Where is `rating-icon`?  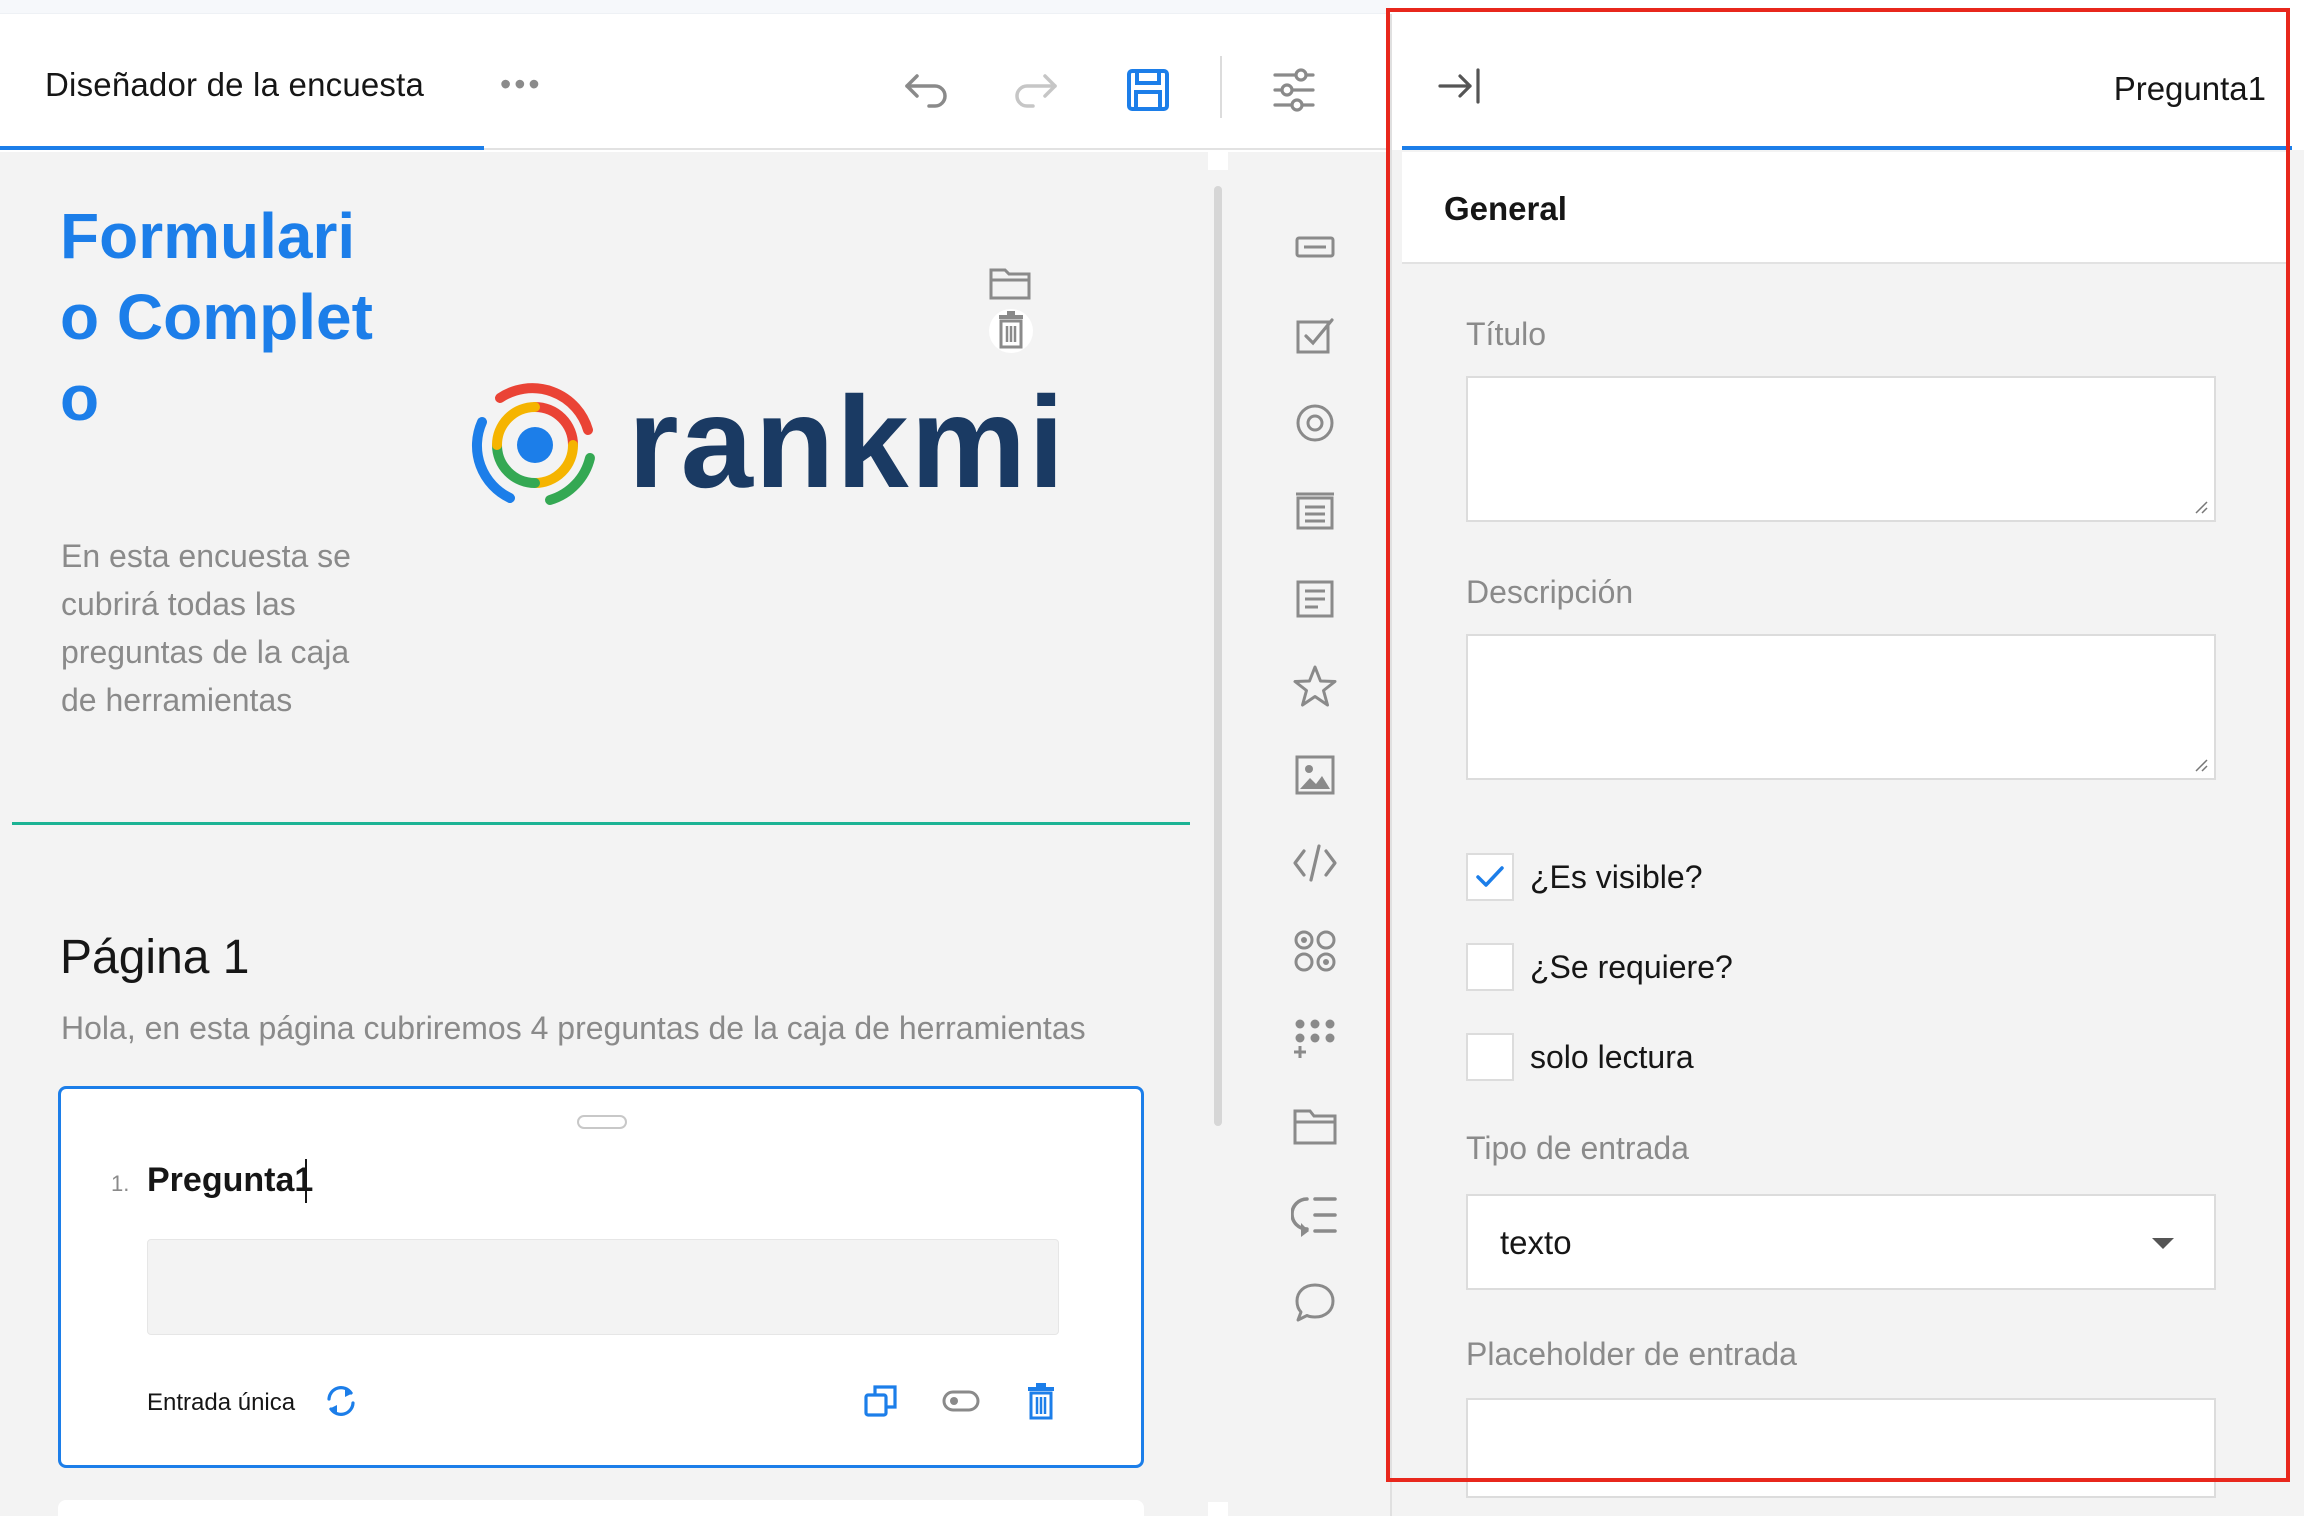 rating-icon is located at coordinates (1315, 687).